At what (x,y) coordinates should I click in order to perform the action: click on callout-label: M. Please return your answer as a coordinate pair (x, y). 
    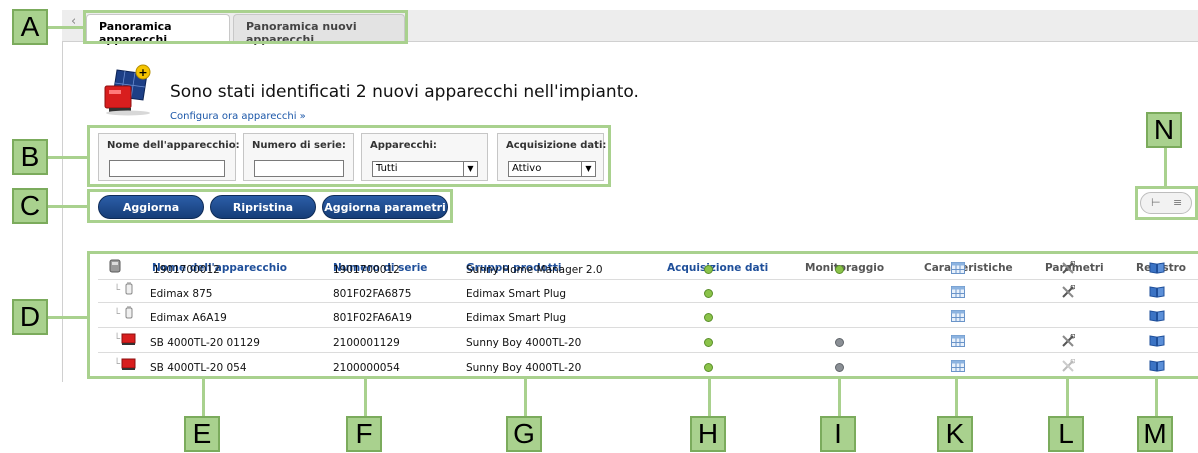
    Looking at the image, I should click on (1155, 434).